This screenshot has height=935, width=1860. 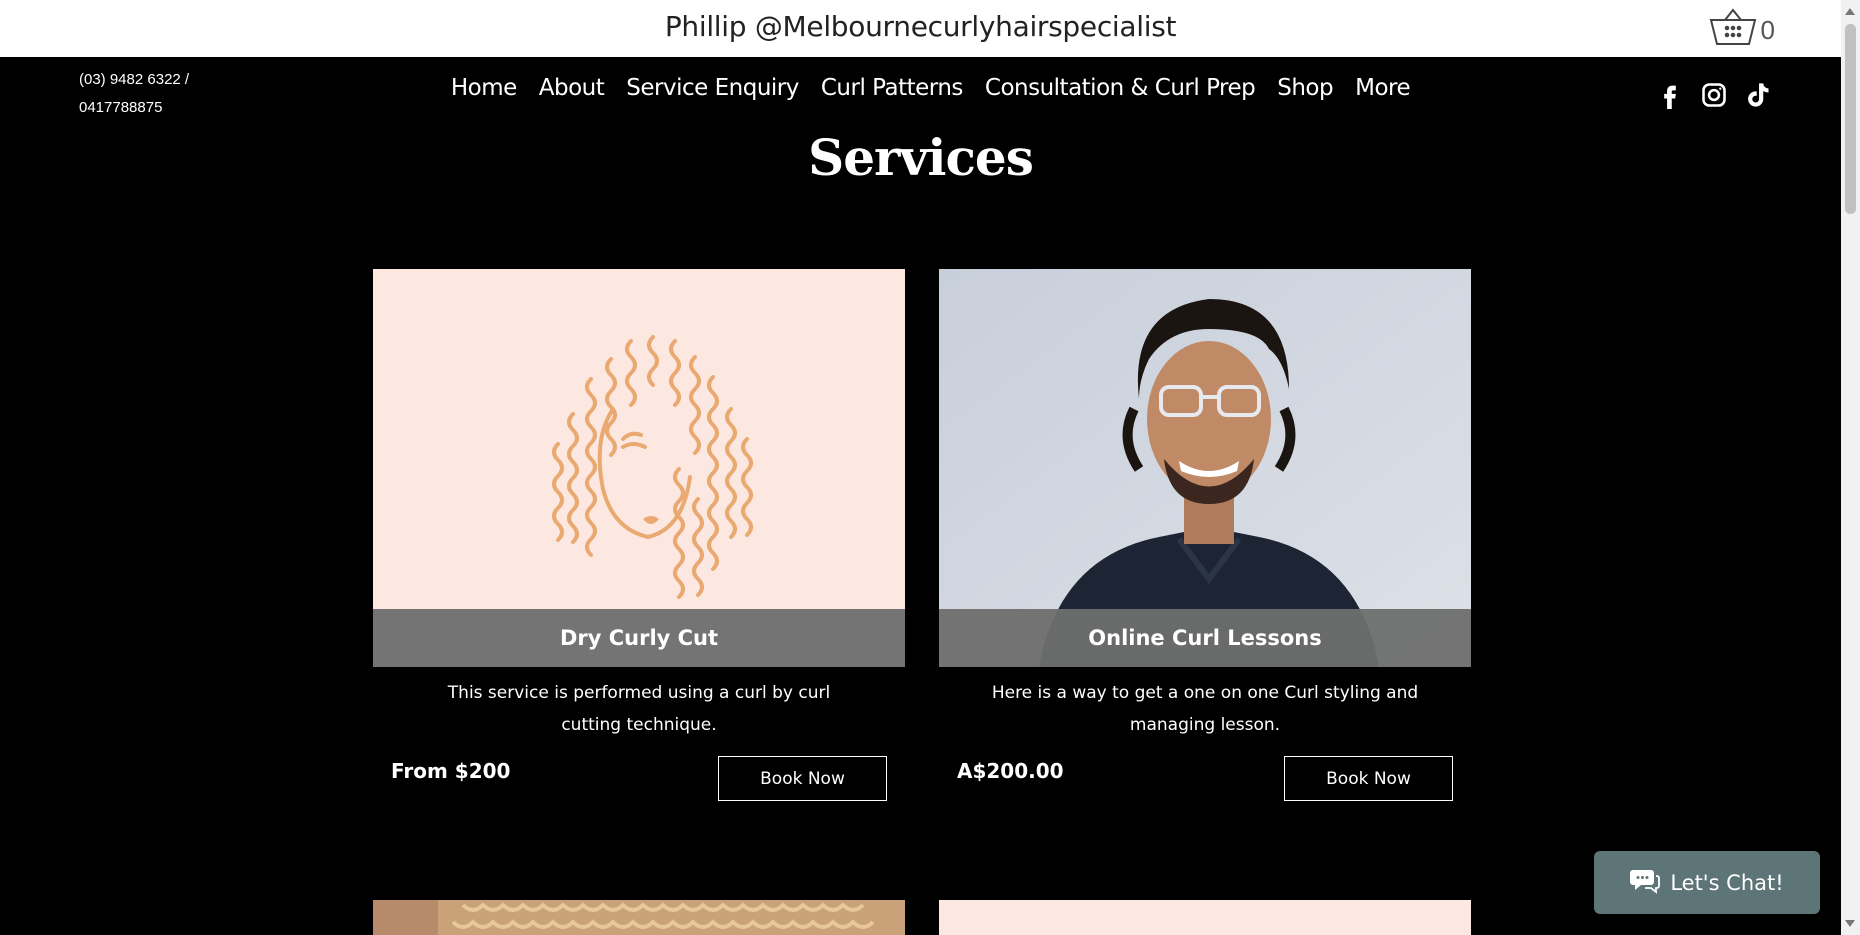 What do you see at coordinates (484, 88) in the screenshot?
I see `nav-item-home: Home` at bounding box center [484, 88].